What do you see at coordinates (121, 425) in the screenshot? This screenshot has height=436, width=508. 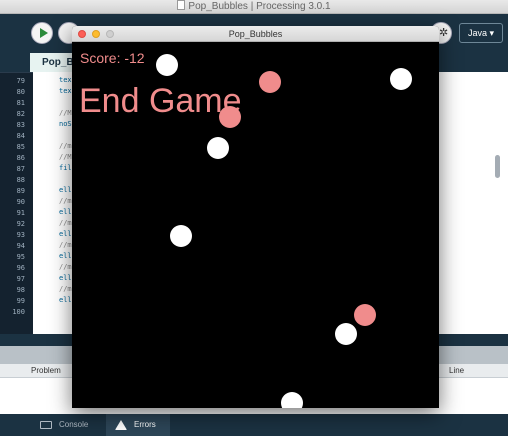 I see `warning-icon` at bounding box center [121, 425].